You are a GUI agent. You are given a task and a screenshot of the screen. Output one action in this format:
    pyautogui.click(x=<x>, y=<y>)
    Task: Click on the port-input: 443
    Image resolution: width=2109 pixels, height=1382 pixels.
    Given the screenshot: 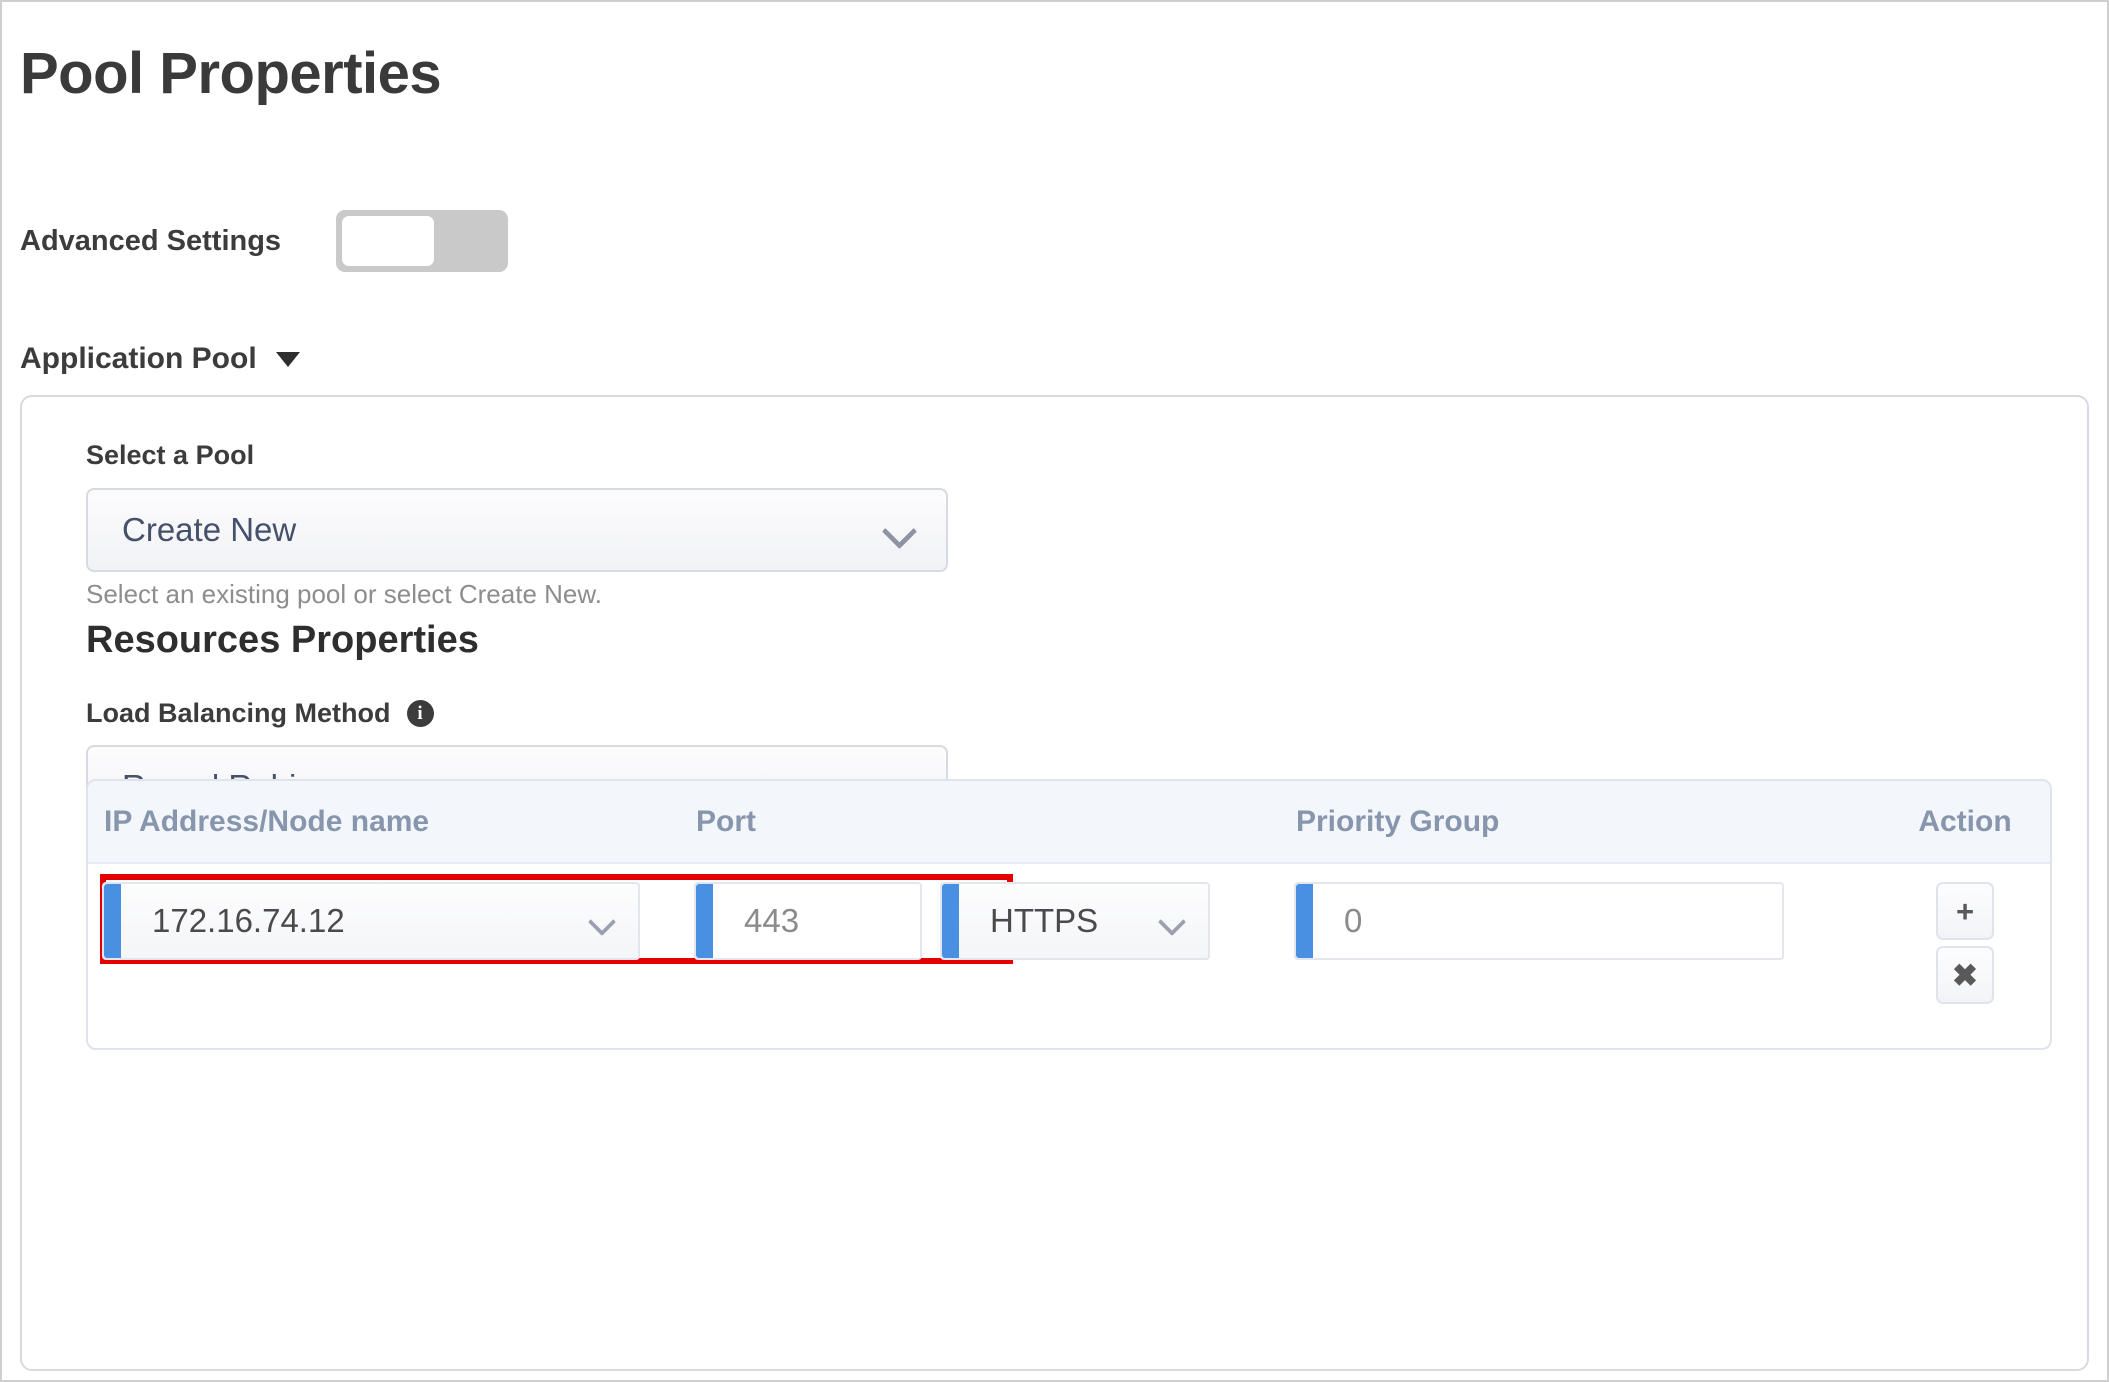 What is the action you would take?
    pyautogui.click(x=808, y=921)
    